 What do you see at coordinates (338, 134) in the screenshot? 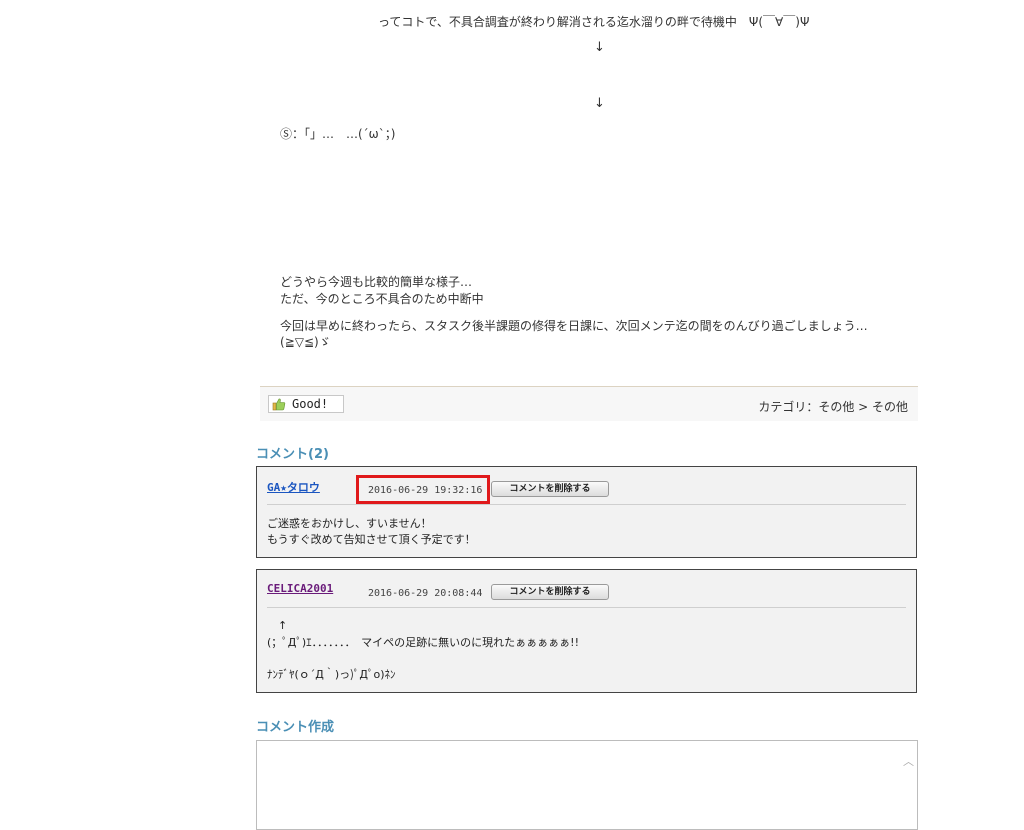
I see `post-dialog: Ⓢ：「」… …(´ω`；)` at bounding box center [338, 134].